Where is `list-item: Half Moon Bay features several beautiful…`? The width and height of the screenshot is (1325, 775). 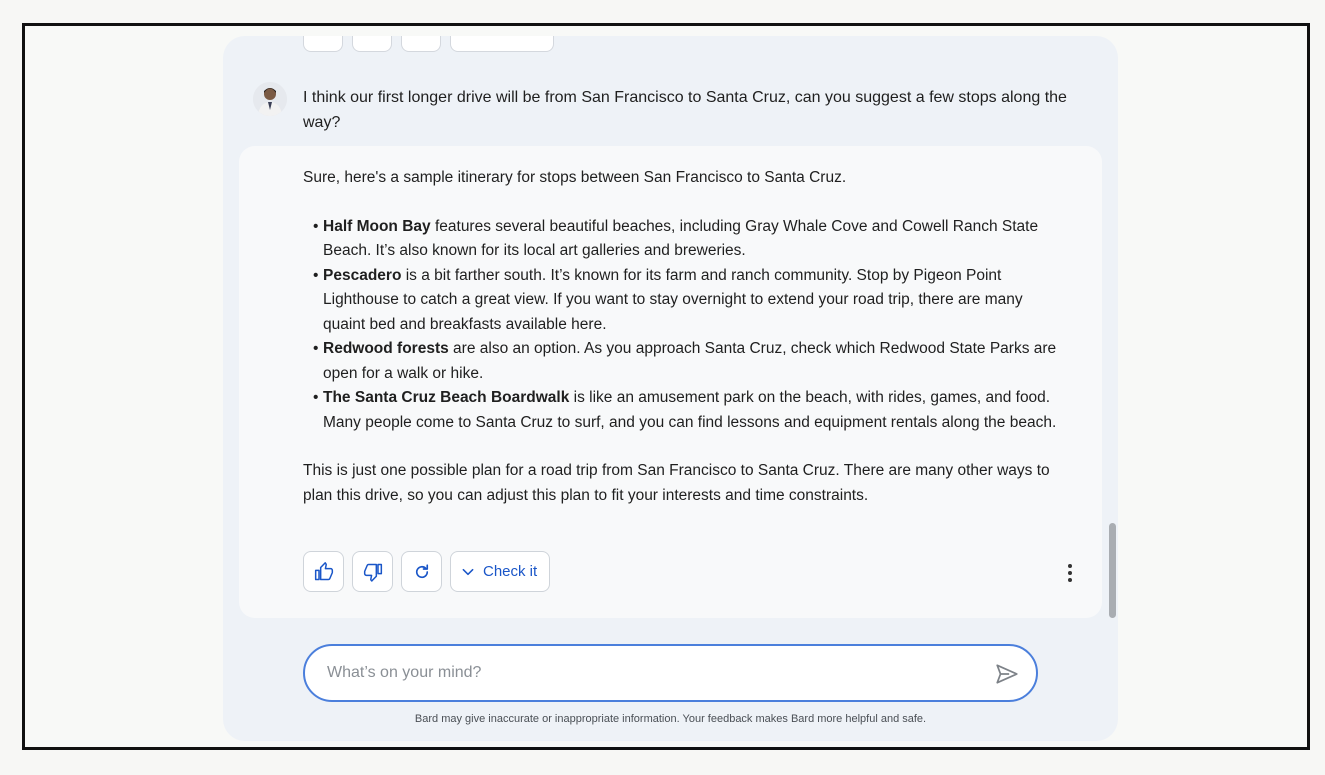 list-item: Half Moon Bay features several beautiful… is located at coordinates (688, 239).